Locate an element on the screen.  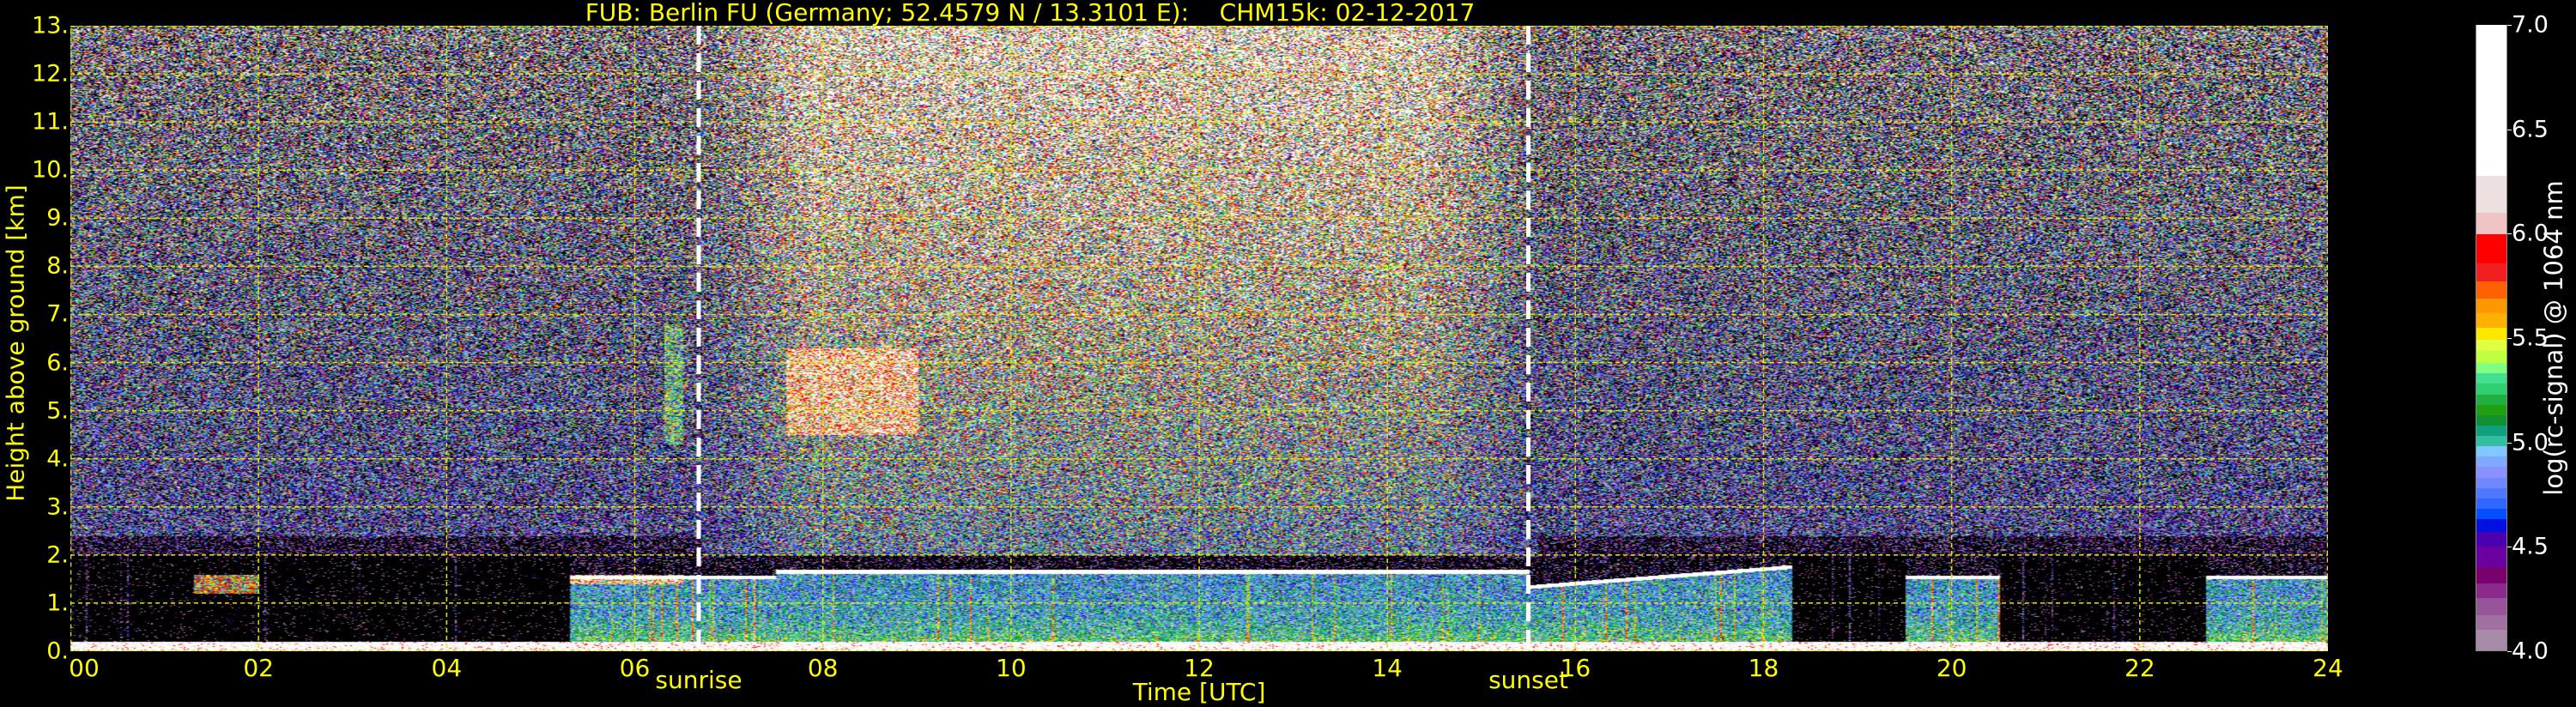
x-axis-label: Time [UTC] is located at coordinates (1199, 692).